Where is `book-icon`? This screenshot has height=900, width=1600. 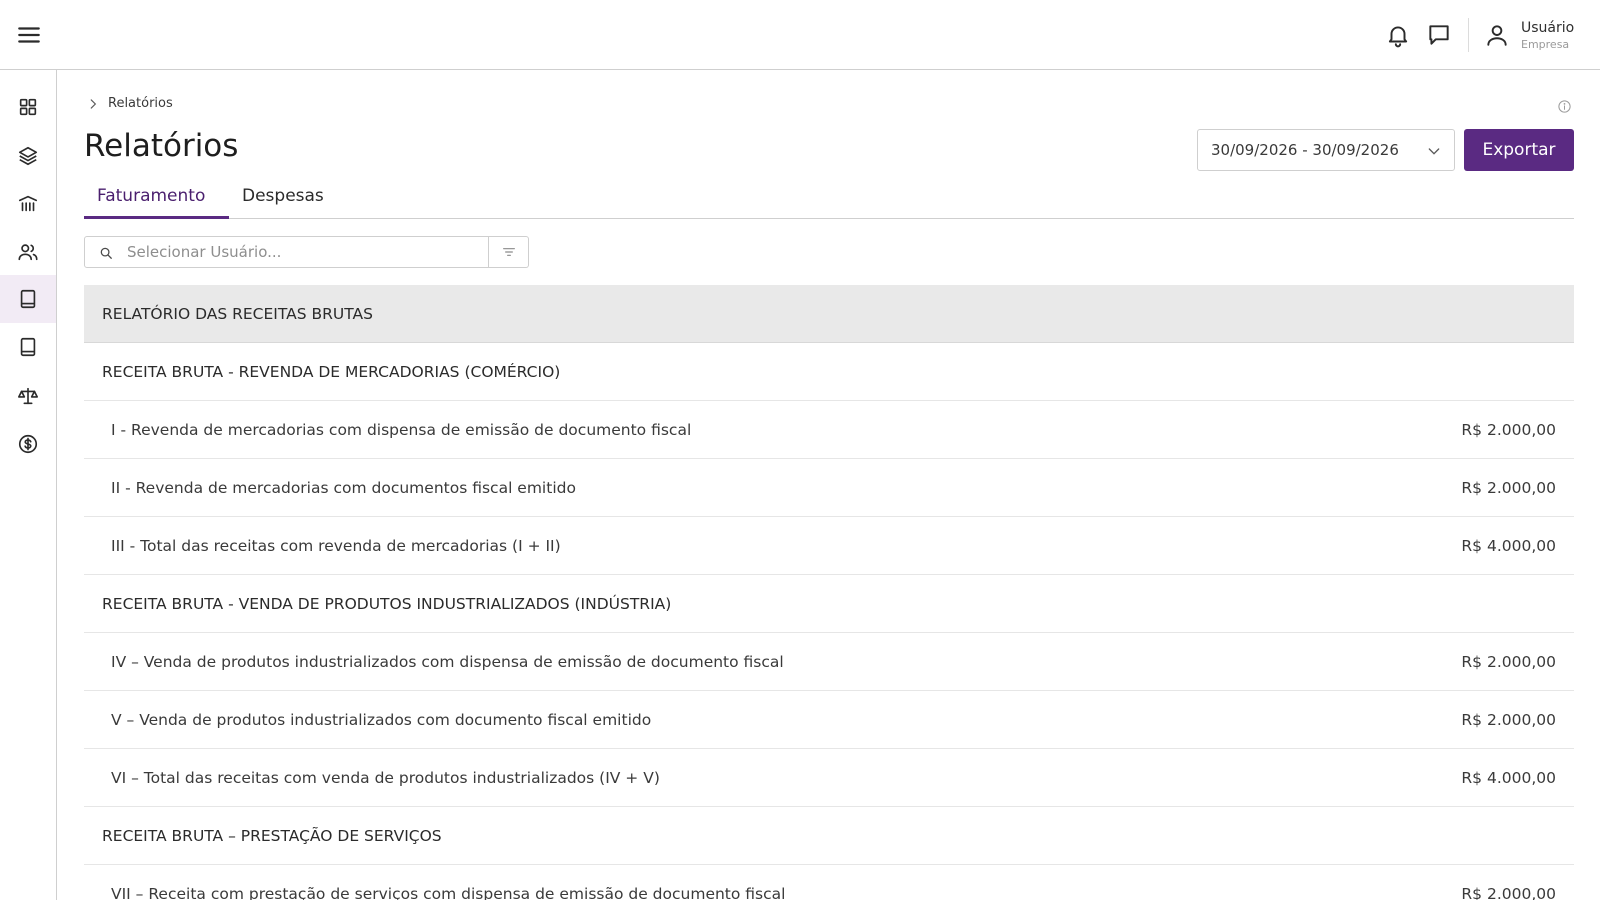
book-icon is located at coordinates (28, 299).